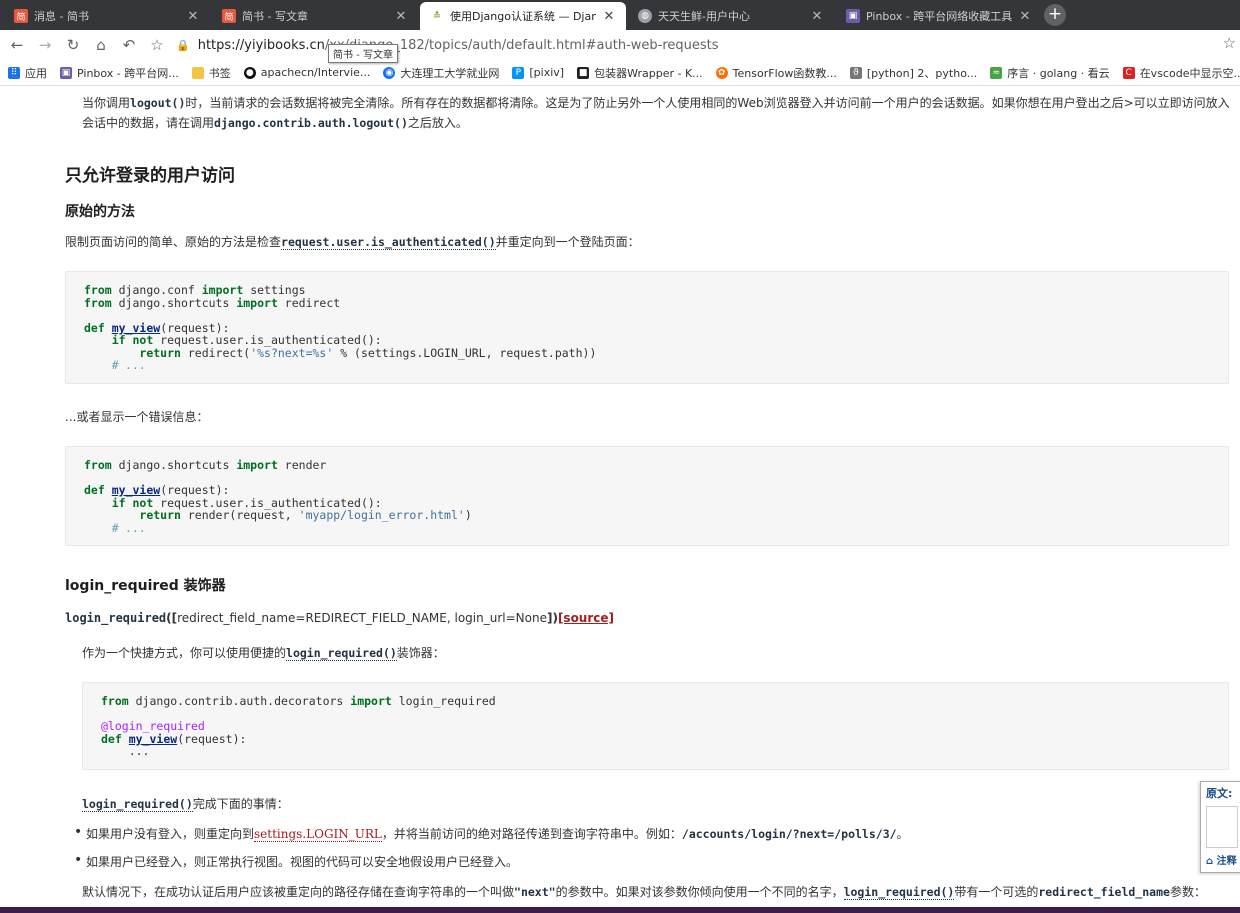 Image resolution: width=1240 pixels, height=913 pixels. I want to click on reload-icon: ↻, so click(73, 45).